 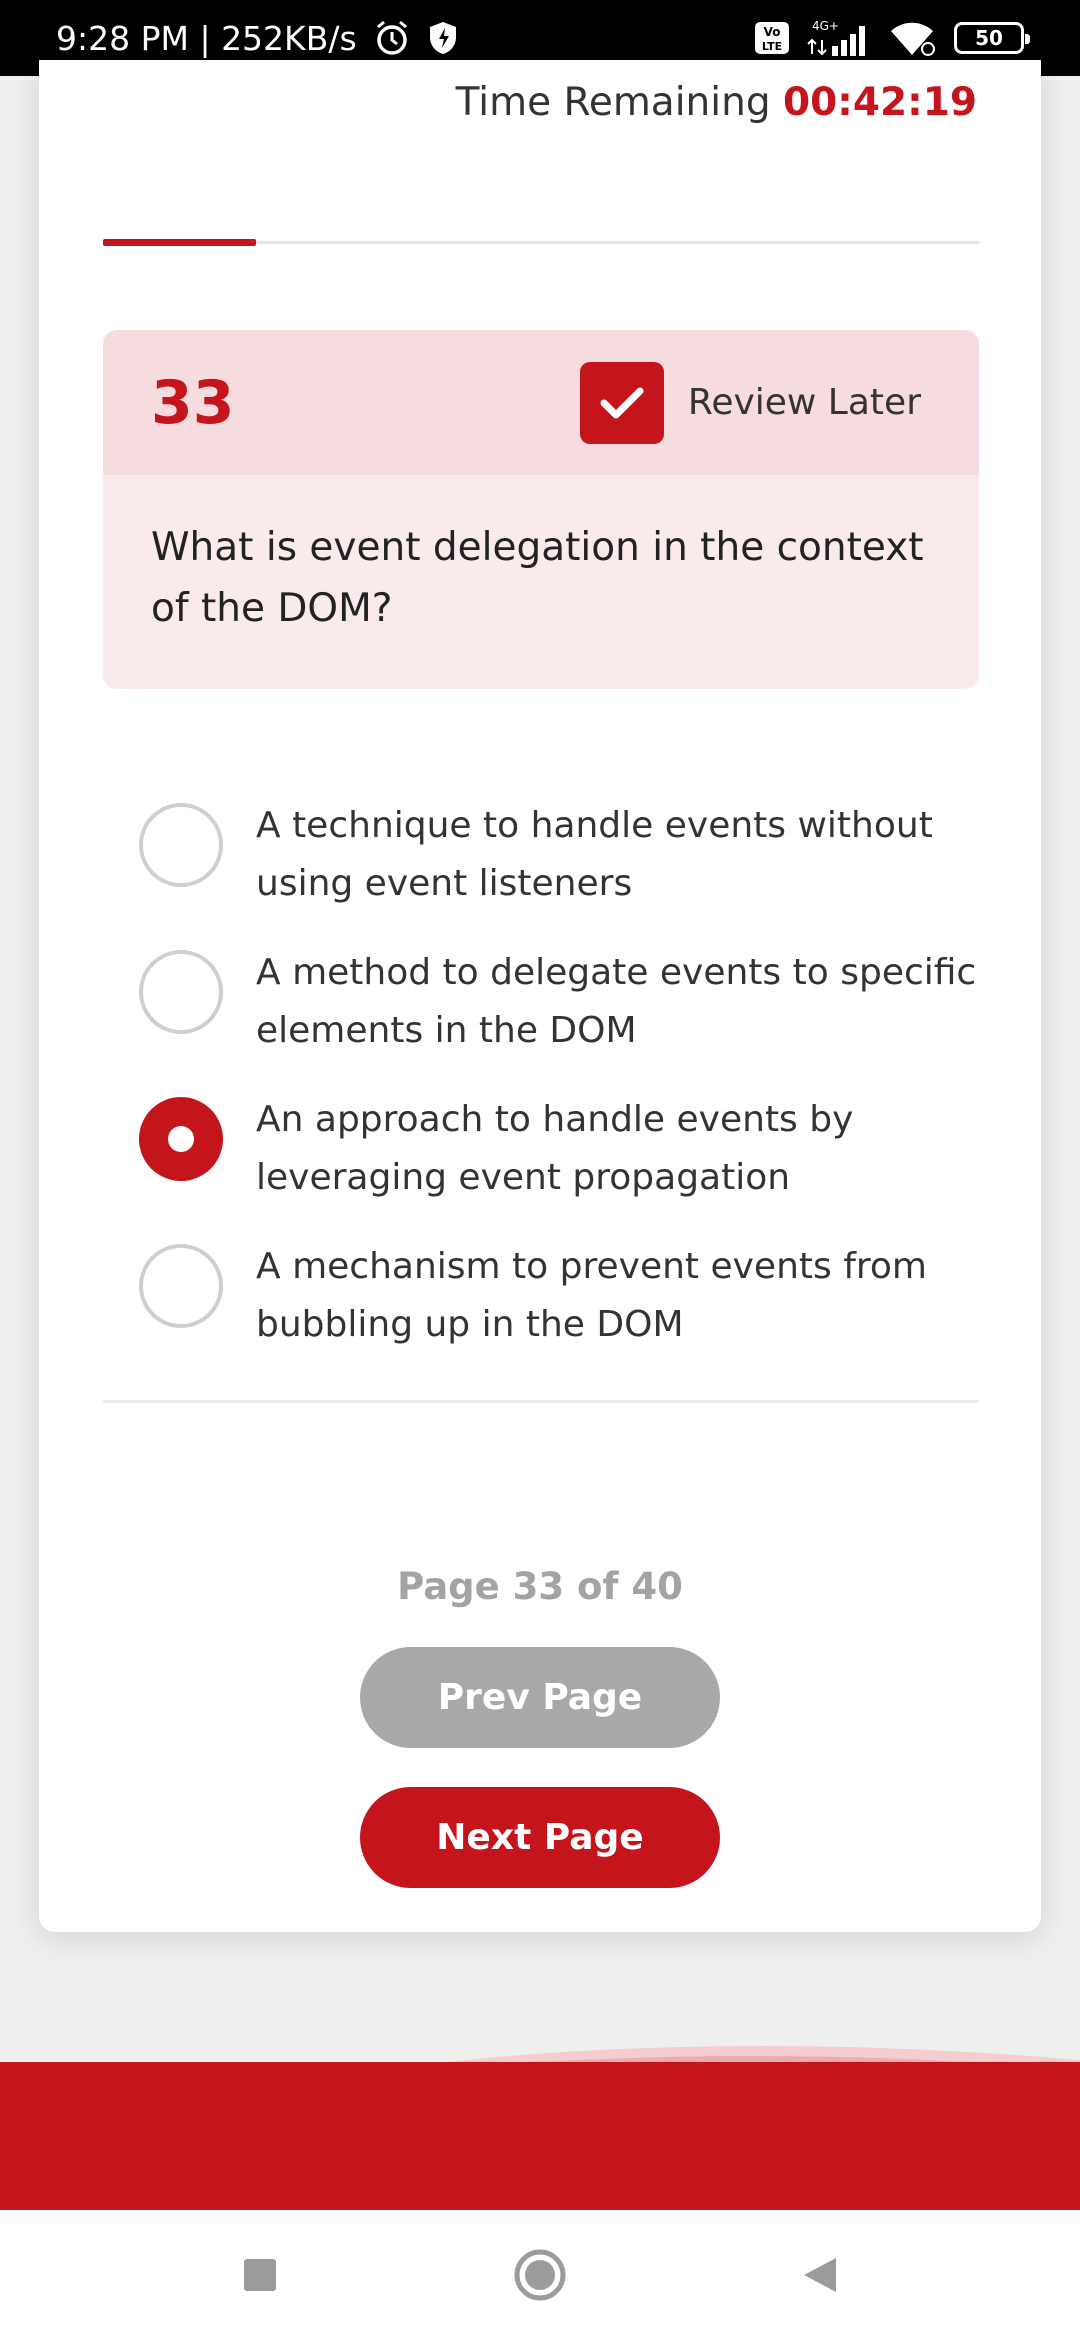 I want to click on signal-icon: 4G+, so click(x=839, y=38).